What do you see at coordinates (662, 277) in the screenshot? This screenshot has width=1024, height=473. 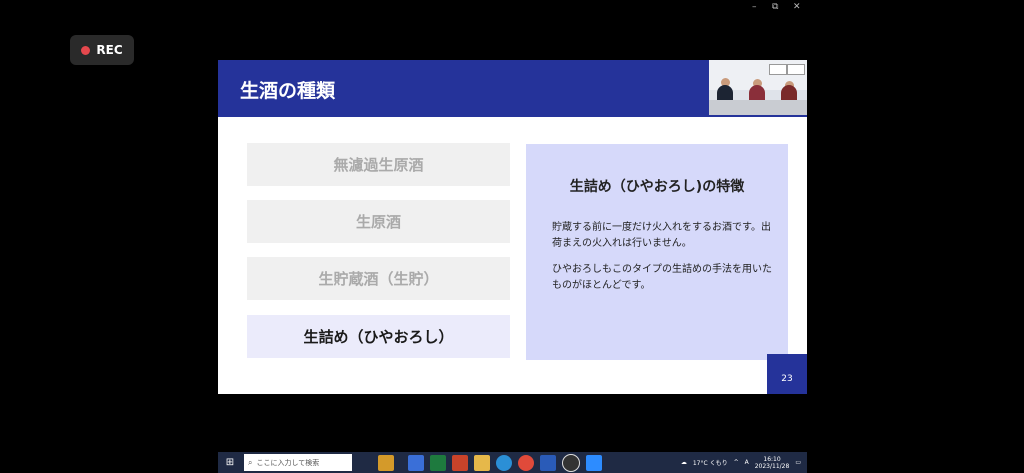 I see `panel-paragraph-2: ひやおろしもこのタイプの生詰めの手法を用いたものがほとんどです。` at bounding box center [662, 277].